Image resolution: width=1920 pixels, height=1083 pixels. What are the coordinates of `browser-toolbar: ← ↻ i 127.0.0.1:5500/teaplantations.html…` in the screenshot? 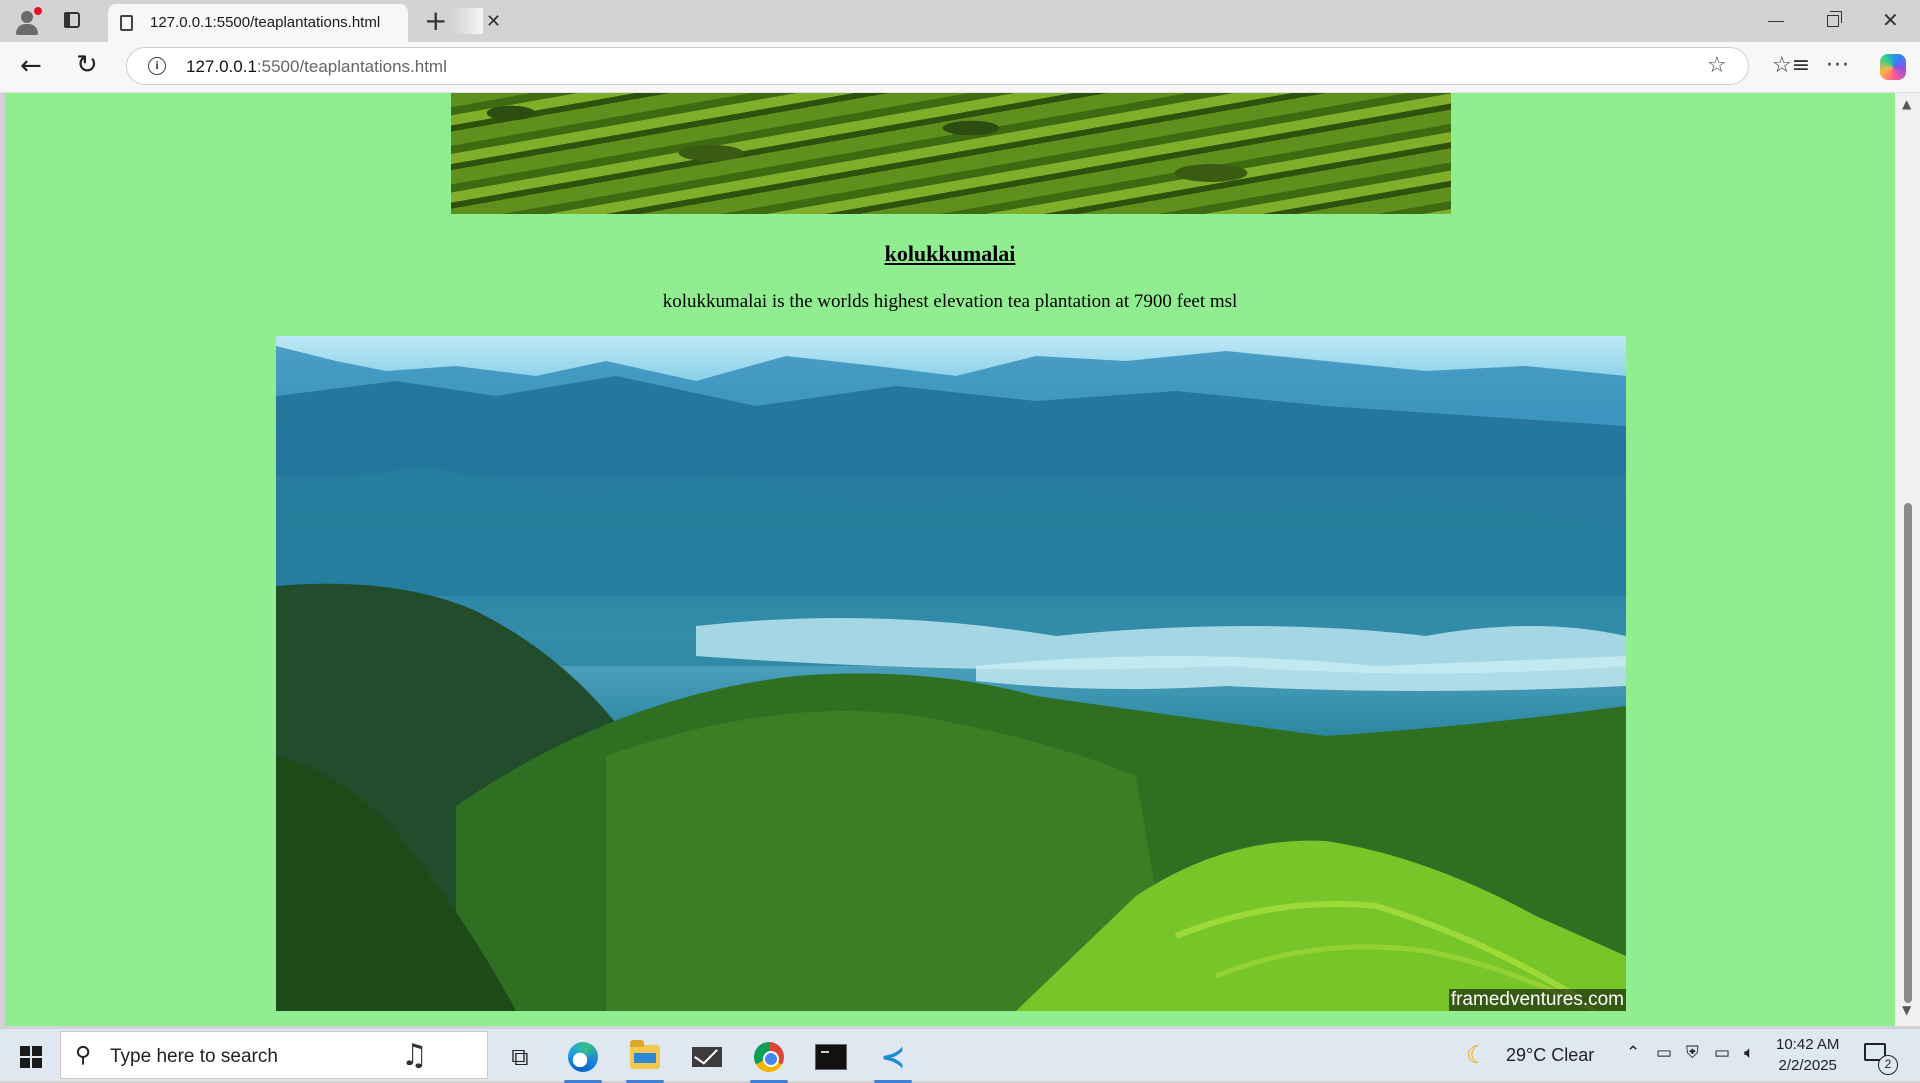 It's located at (960, 67).